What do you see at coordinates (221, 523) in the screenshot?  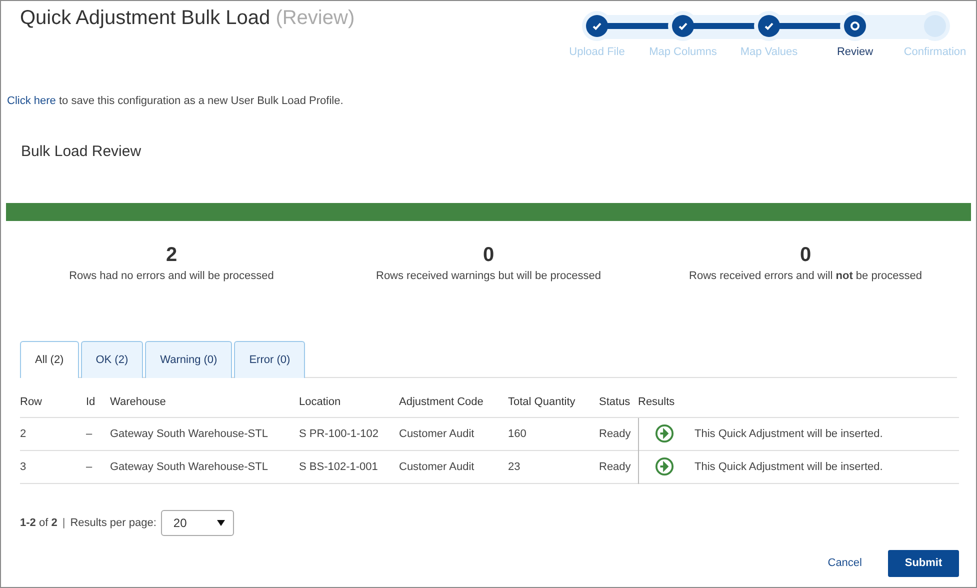 I see `caret-icon` at bounding box center [221, 523].